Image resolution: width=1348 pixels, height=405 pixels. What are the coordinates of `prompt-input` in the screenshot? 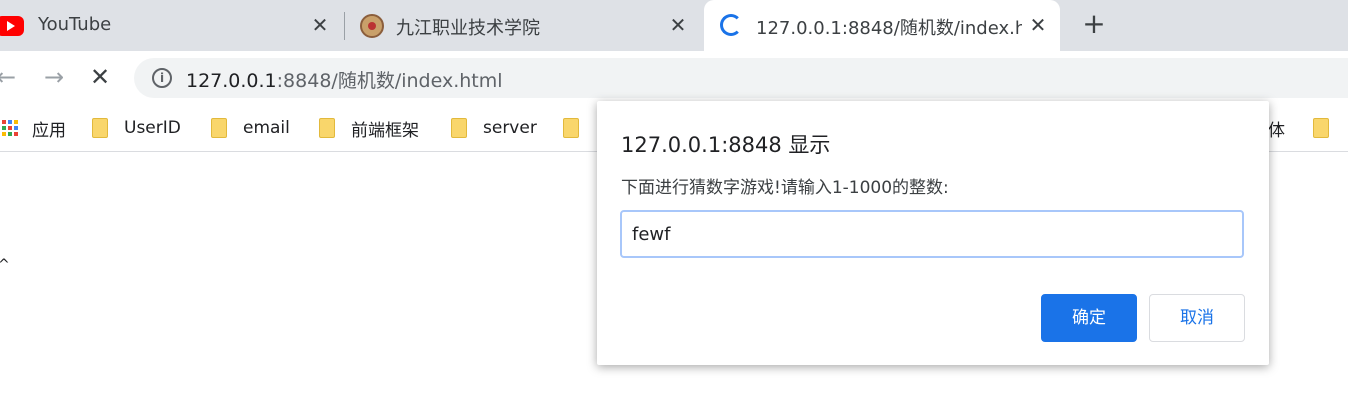 It's located at (932, 234).